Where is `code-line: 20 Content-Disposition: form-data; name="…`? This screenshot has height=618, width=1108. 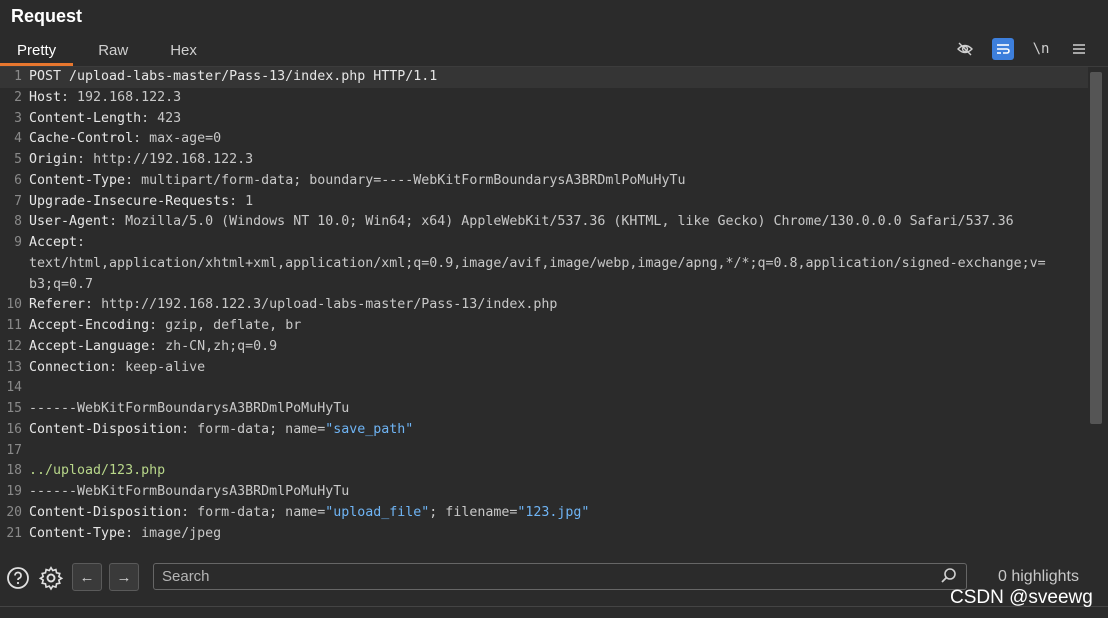
code-line: 20 Content-Disposition: form-data; name="… is located at coordinates (544, 513).